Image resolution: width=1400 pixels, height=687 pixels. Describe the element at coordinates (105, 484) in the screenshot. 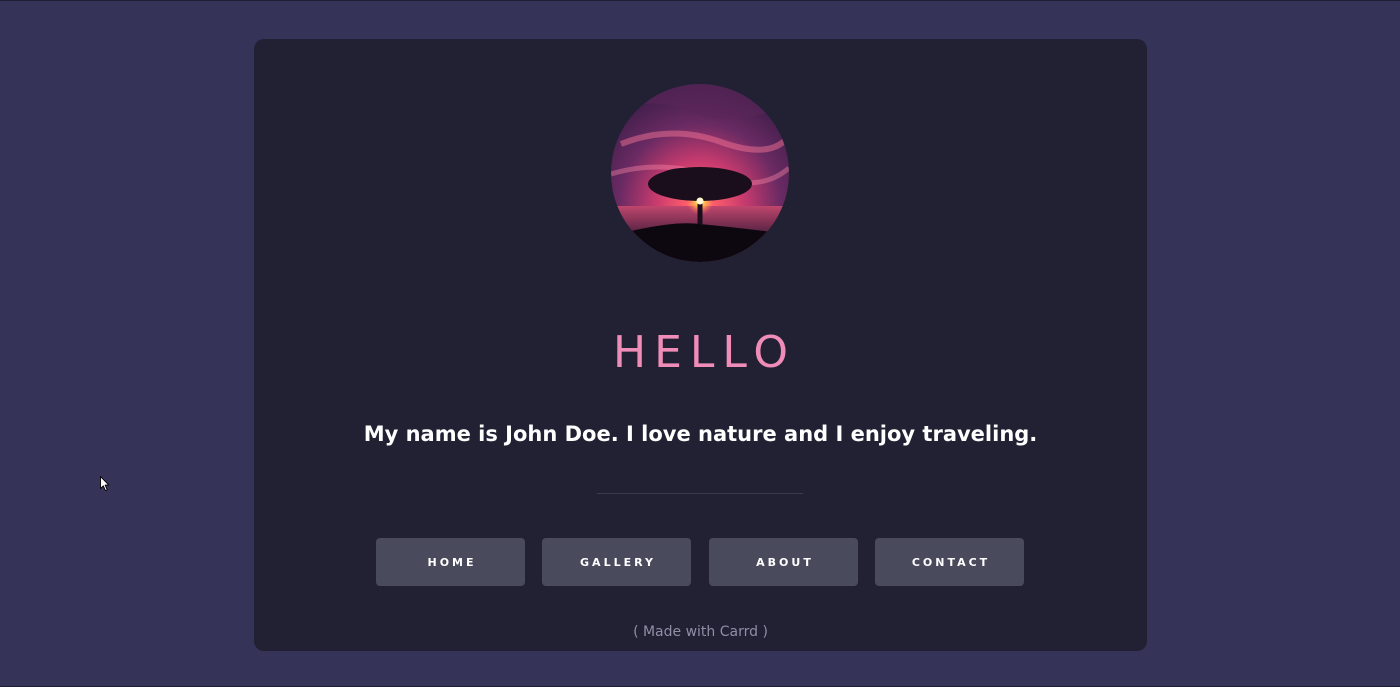

I see `mouse-pointer-icon` at that location.